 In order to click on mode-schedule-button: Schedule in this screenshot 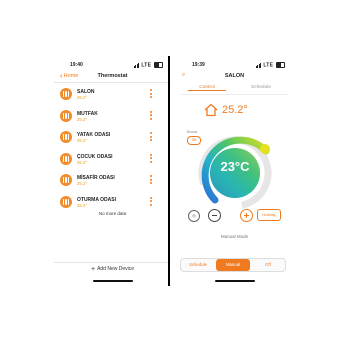, I will do `click(198, 265)`.